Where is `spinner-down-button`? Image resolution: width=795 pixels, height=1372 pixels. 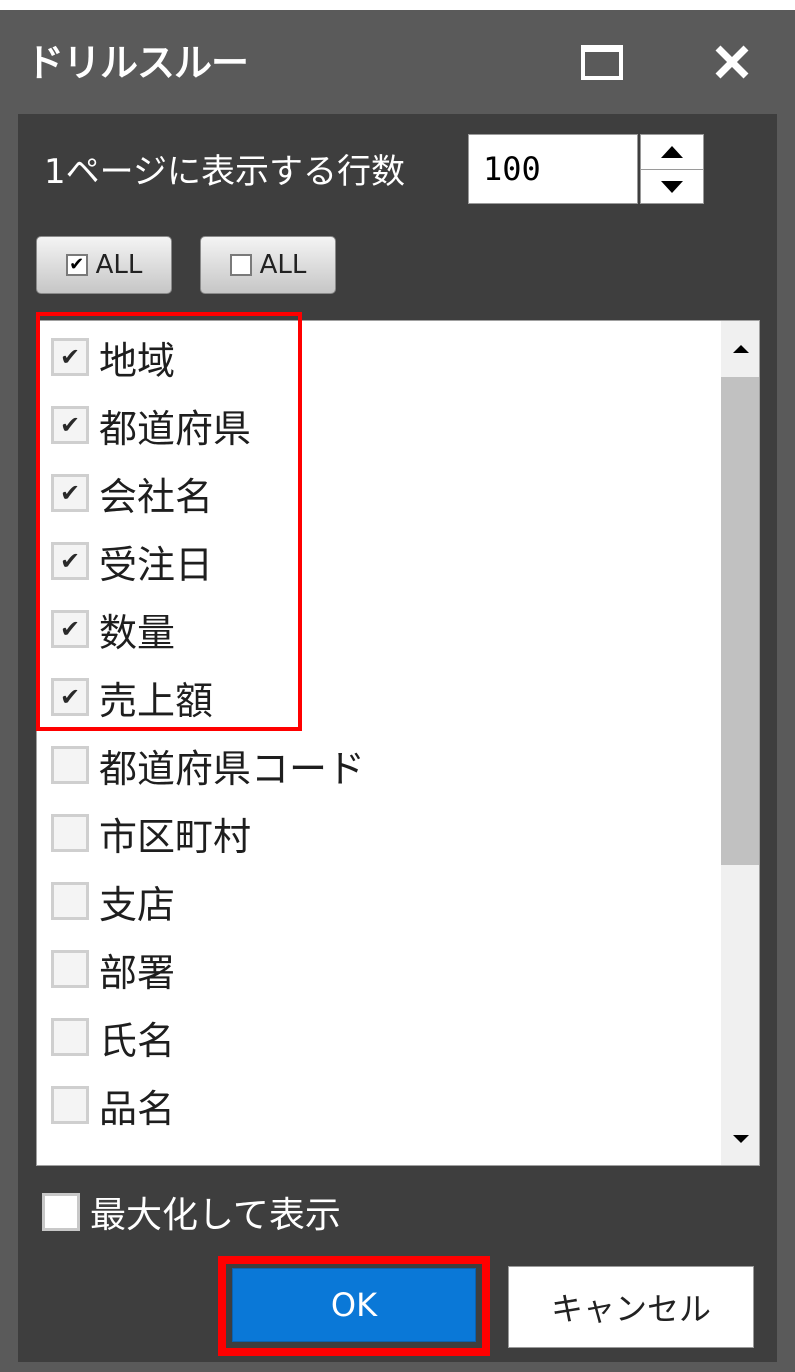
spinner-down-button is located at coordinates (672, 186).